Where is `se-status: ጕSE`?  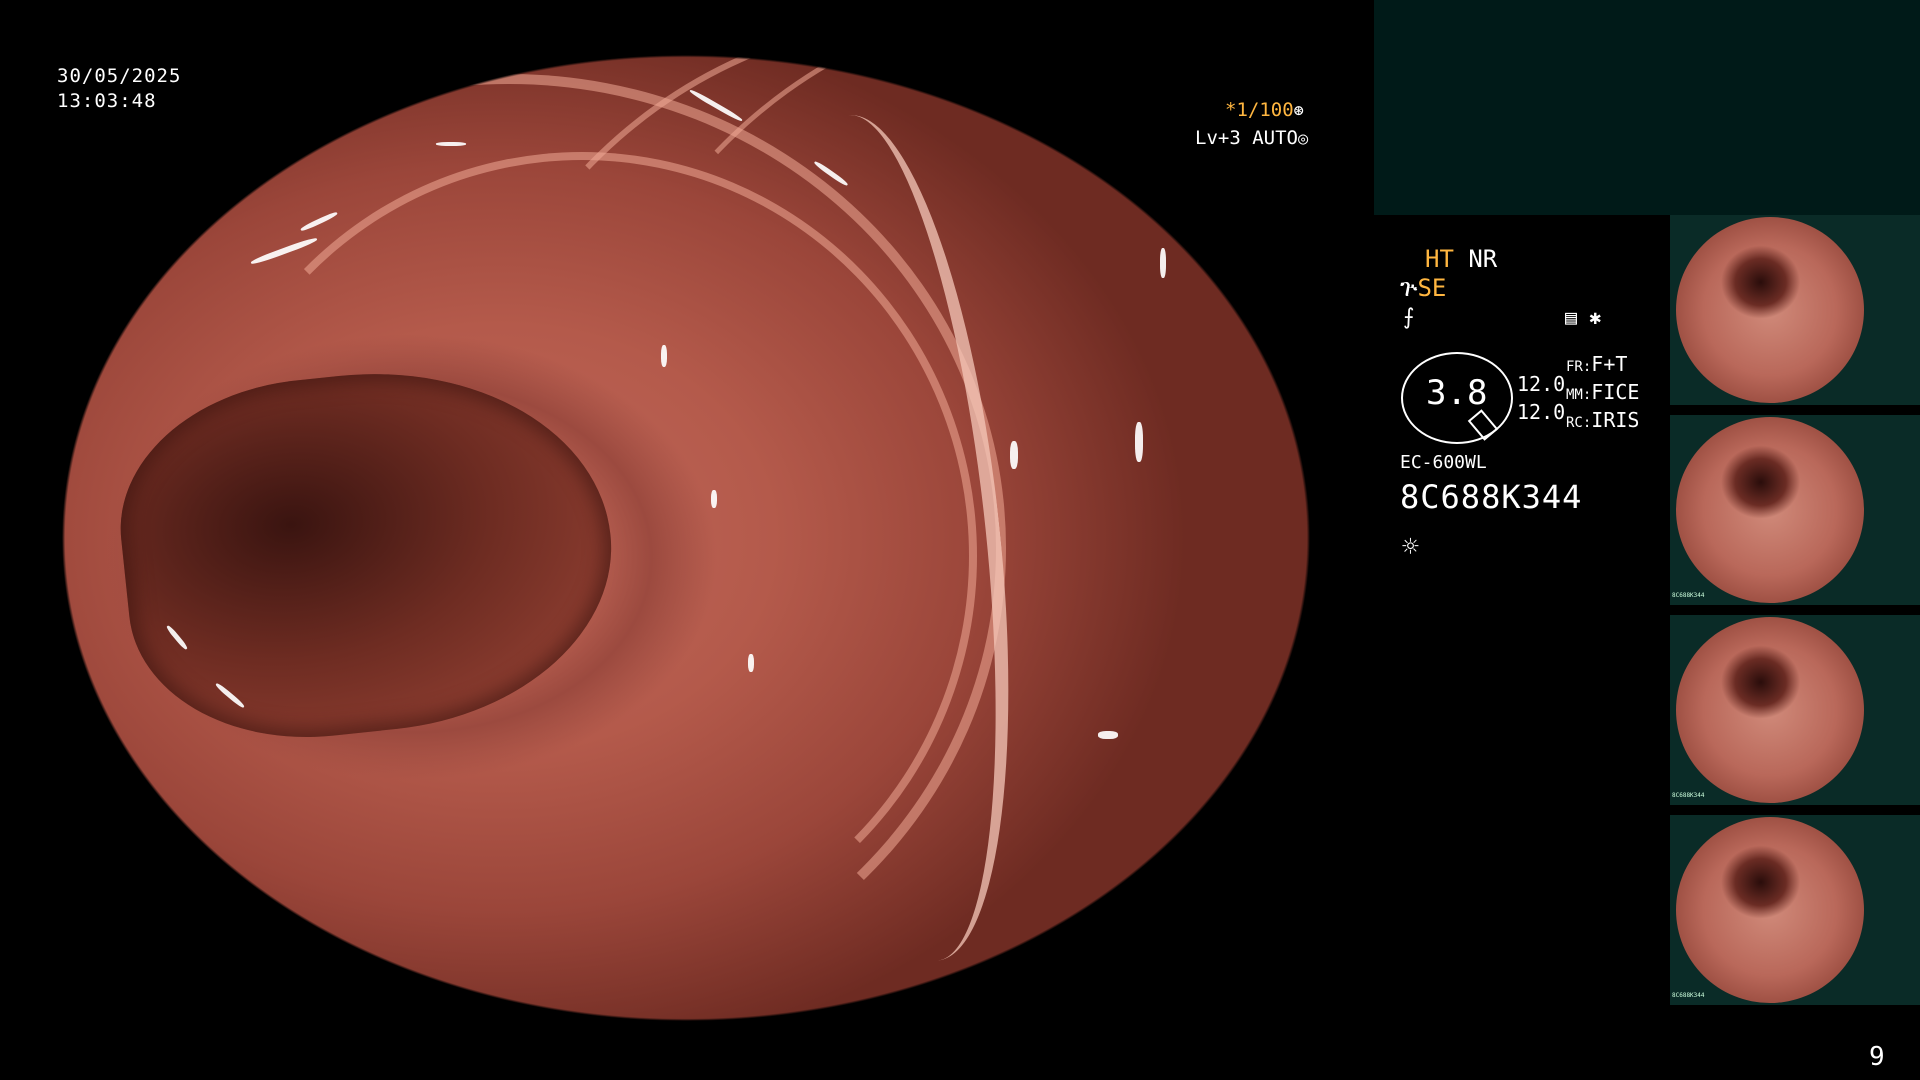
se-status: ጕSE is located at coordinates (1423, 288).